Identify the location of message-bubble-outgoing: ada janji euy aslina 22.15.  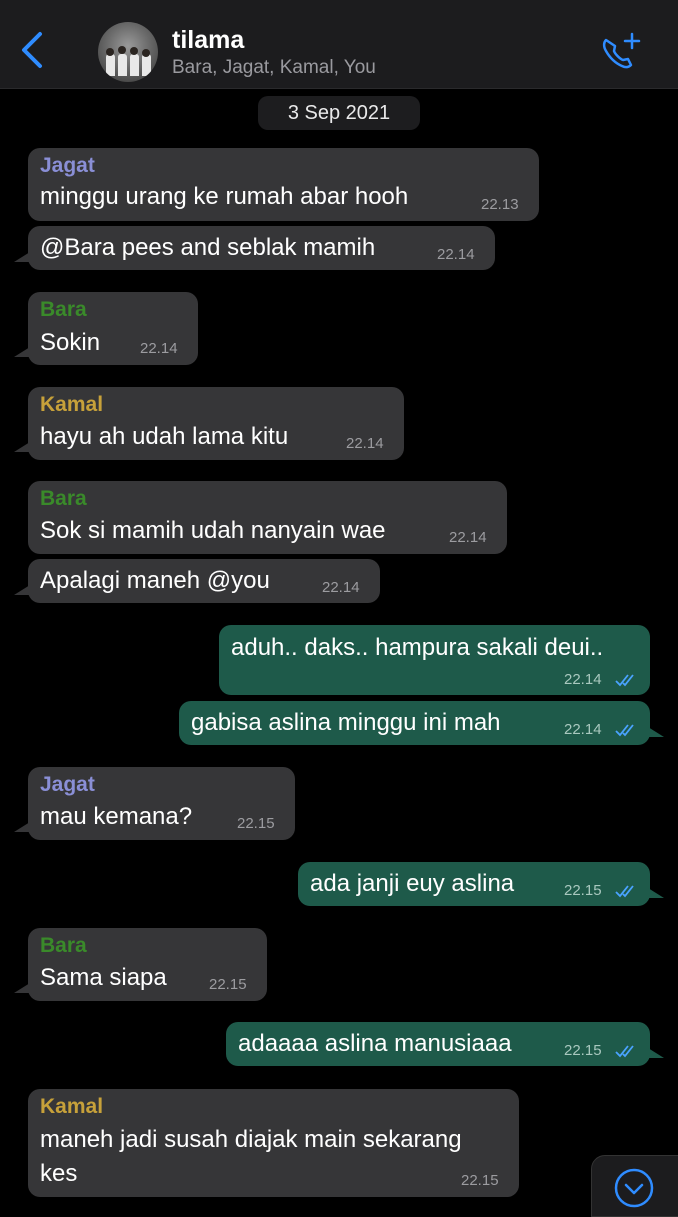
(474, 884).